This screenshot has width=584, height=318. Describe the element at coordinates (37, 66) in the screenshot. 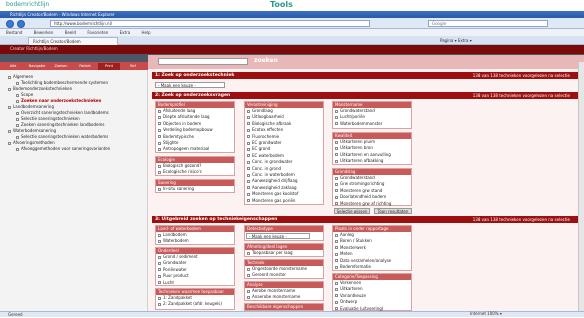

I see `left-tab-2: Navigatie` at that location.